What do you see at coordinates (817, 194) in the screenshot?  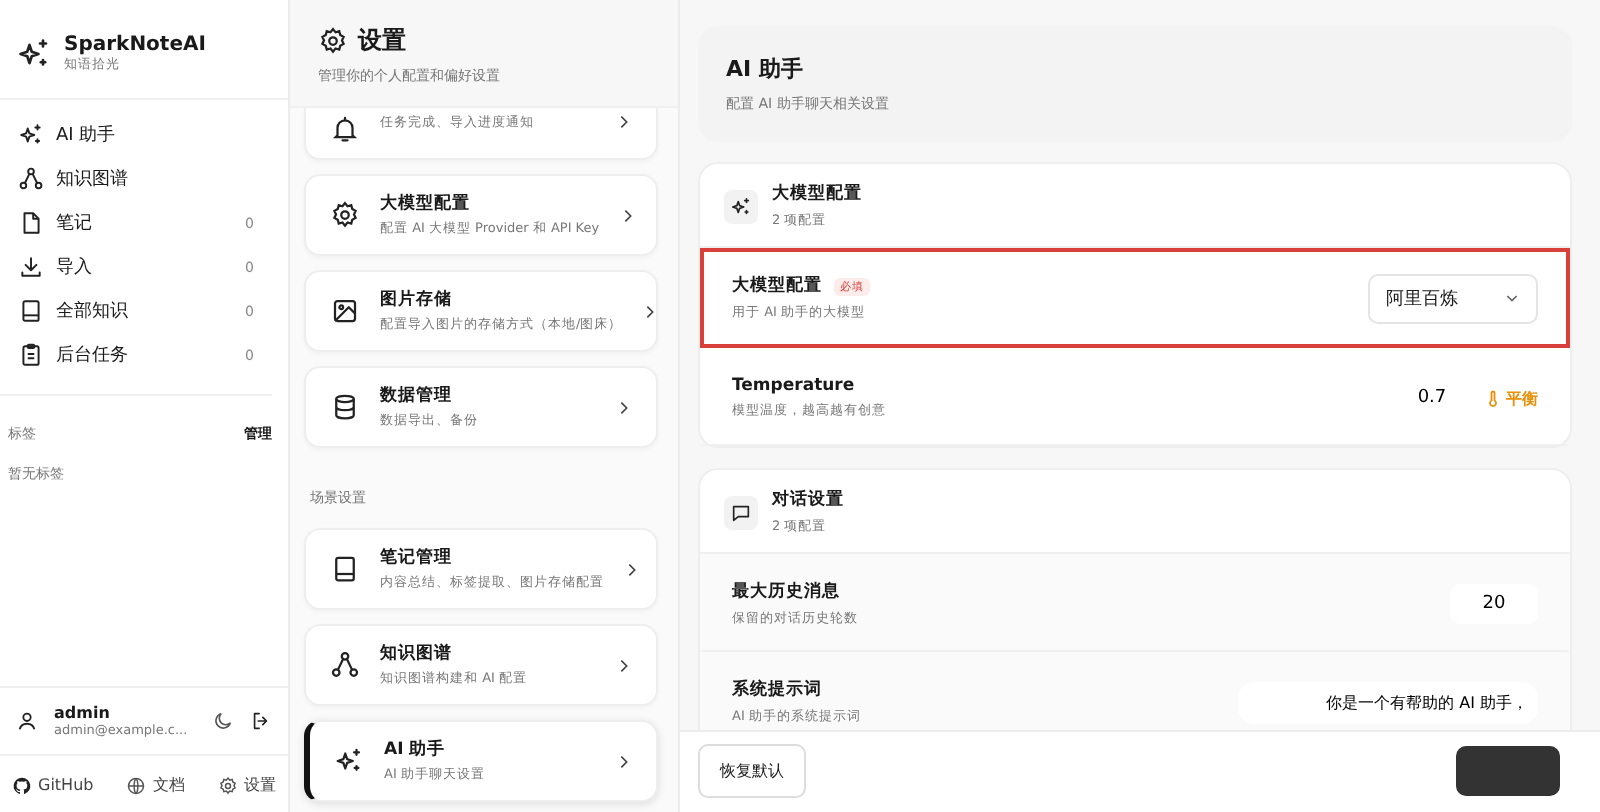 I see `section-title: 大模型配置` at bounding box center [817, 194].